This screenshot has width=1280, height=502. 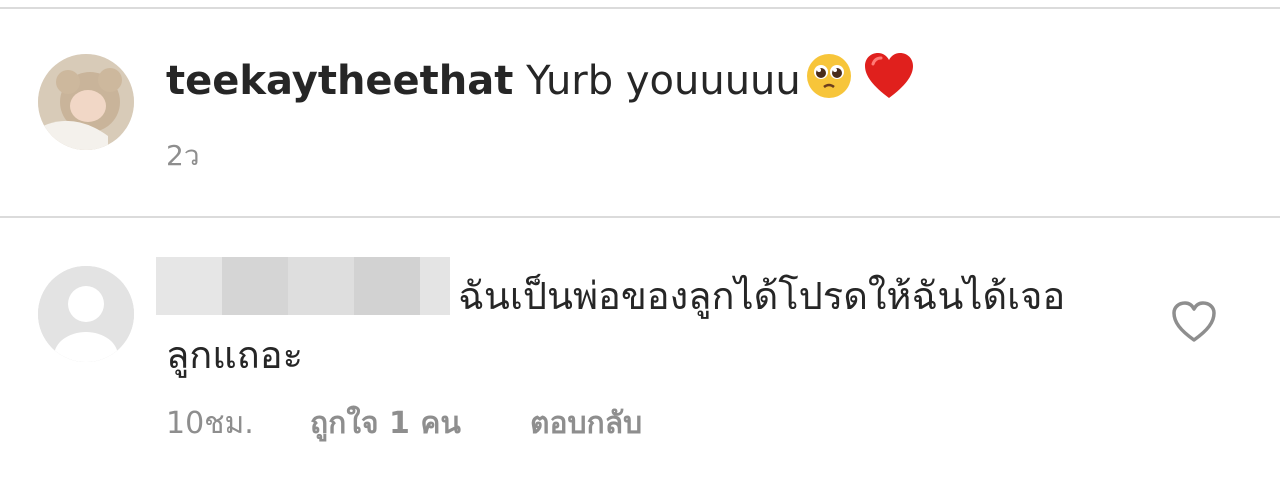 I want to click on comment-username: teekaytheethat, so click(x=339, y=81).